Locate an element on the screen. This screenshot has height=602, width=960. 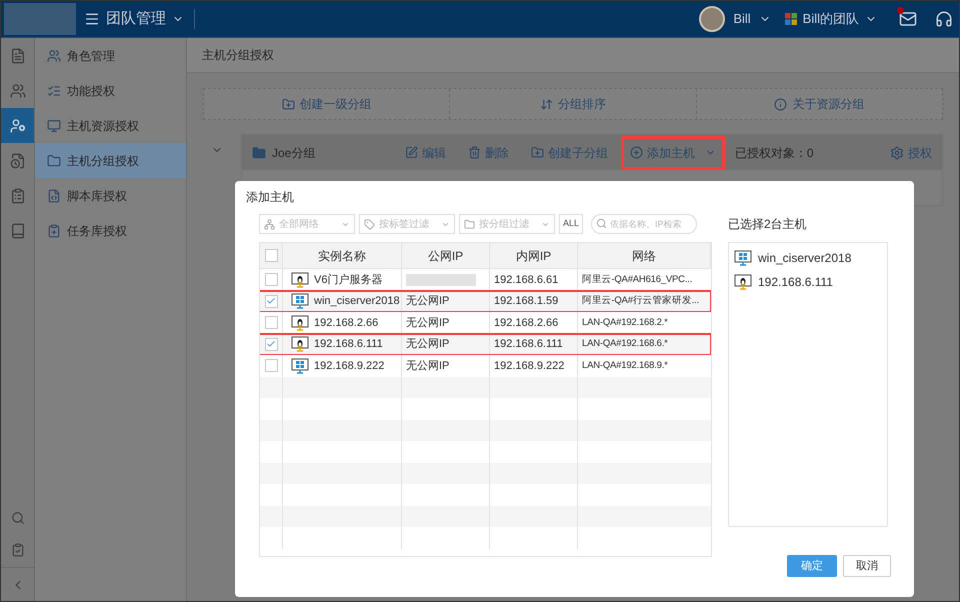
table-cell: 192.168.6.61 is located at coordinates (534, 279).